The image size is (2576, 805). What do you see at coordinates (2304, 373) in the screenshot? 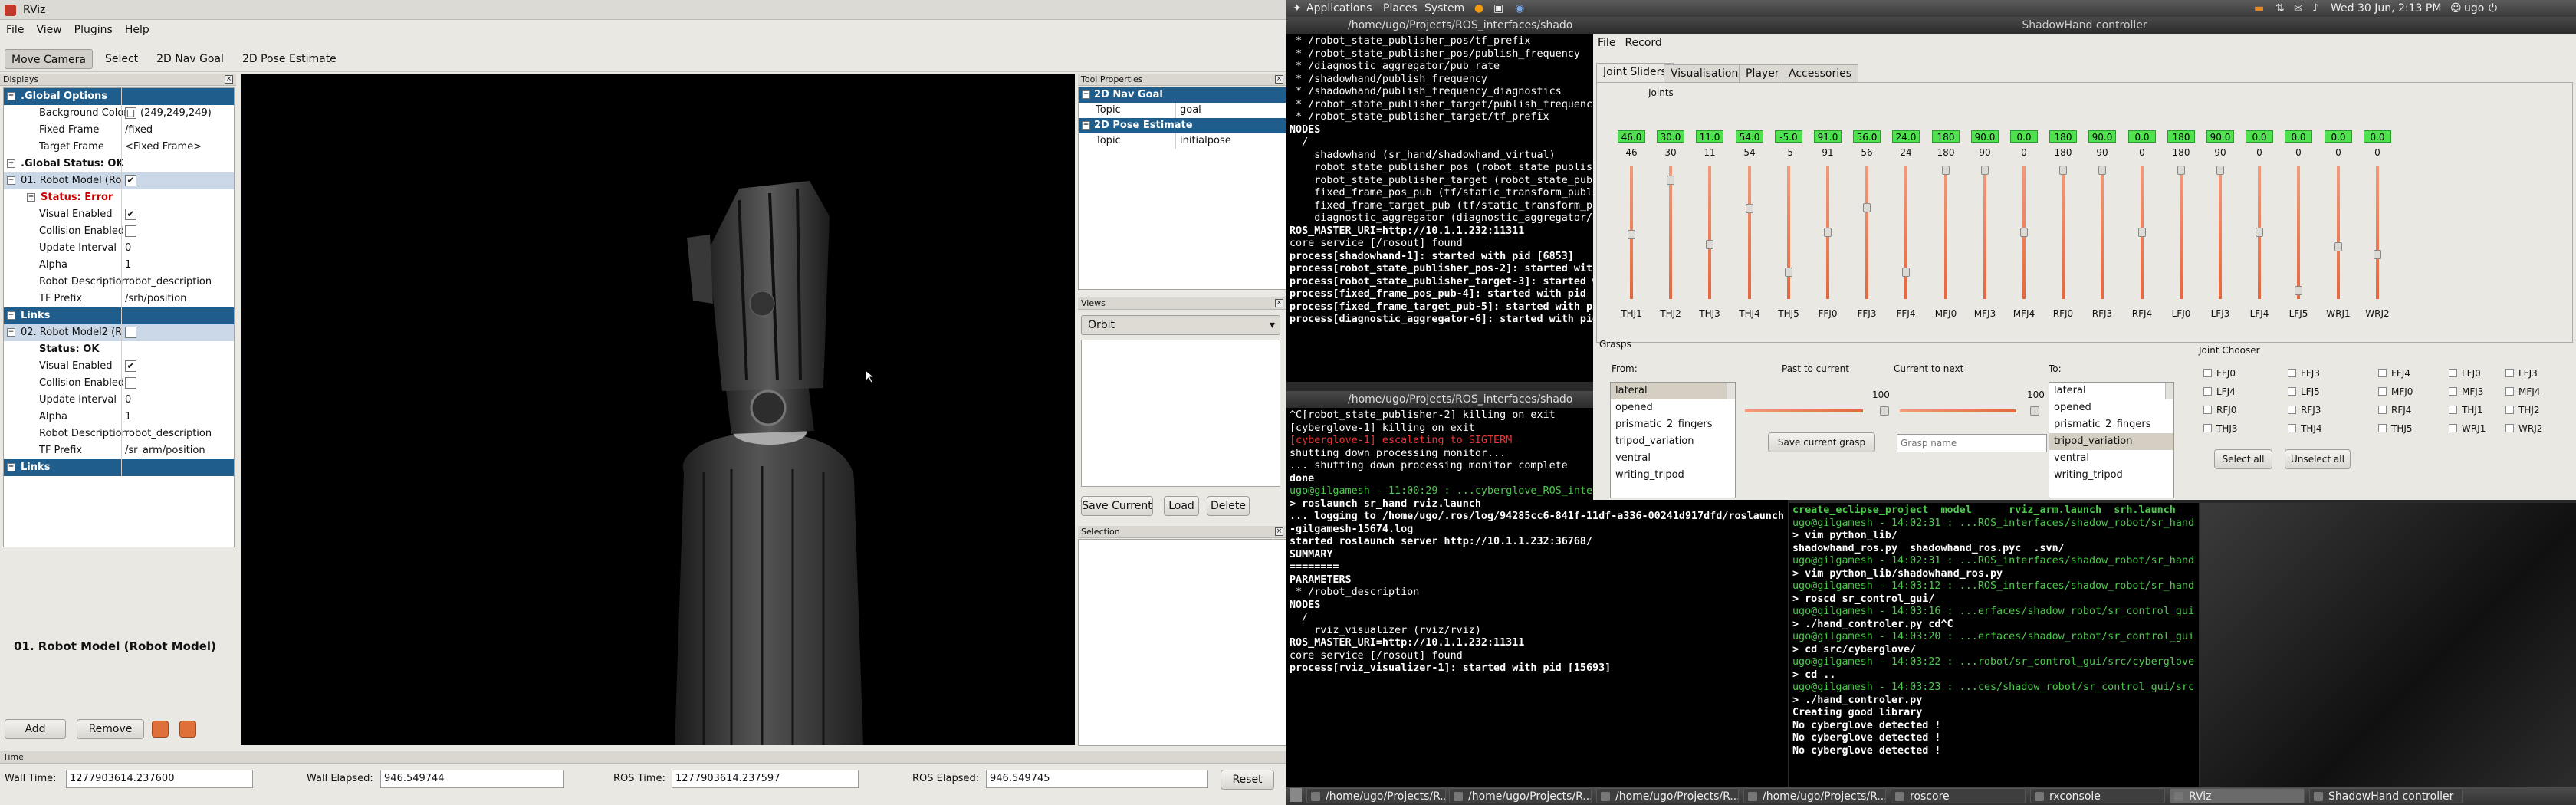
I see `joint-chooser-checkbox: FFJ3` at bounding box center [2304, 373].